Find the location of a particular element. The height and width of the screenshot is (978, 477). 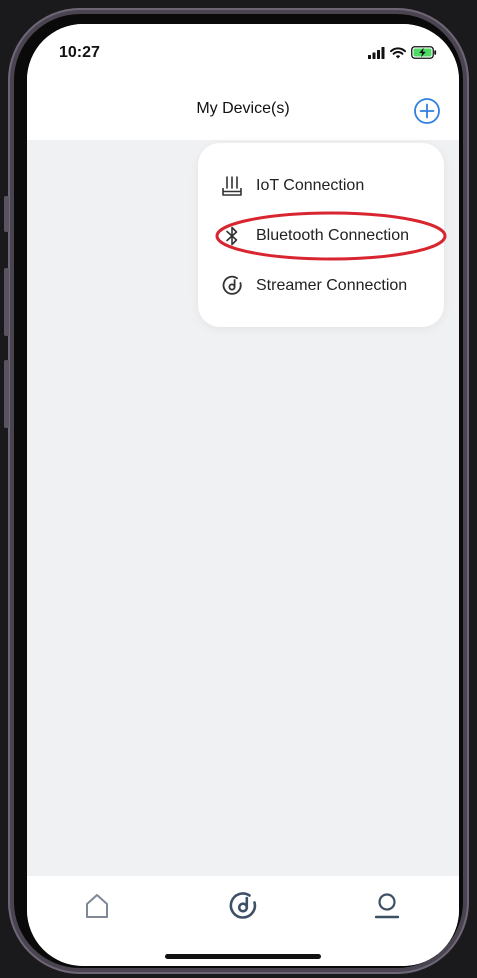

plus-circle-icon is located at coordinates (427, 111).